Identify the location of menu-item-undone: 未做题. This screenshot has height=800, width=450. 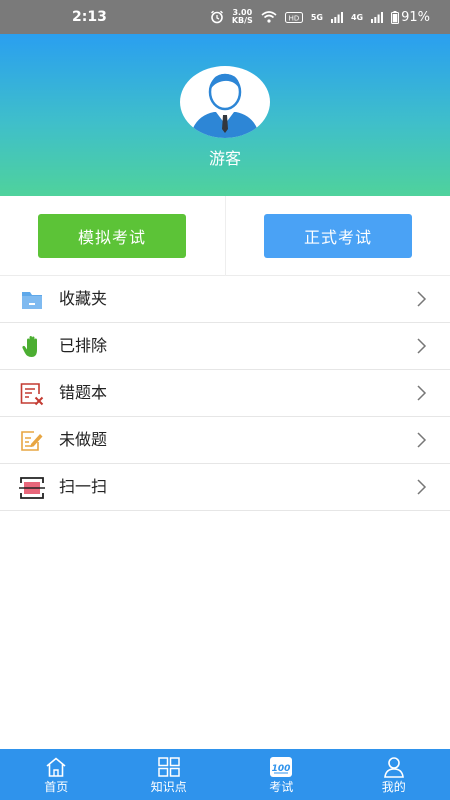
(225, 440).